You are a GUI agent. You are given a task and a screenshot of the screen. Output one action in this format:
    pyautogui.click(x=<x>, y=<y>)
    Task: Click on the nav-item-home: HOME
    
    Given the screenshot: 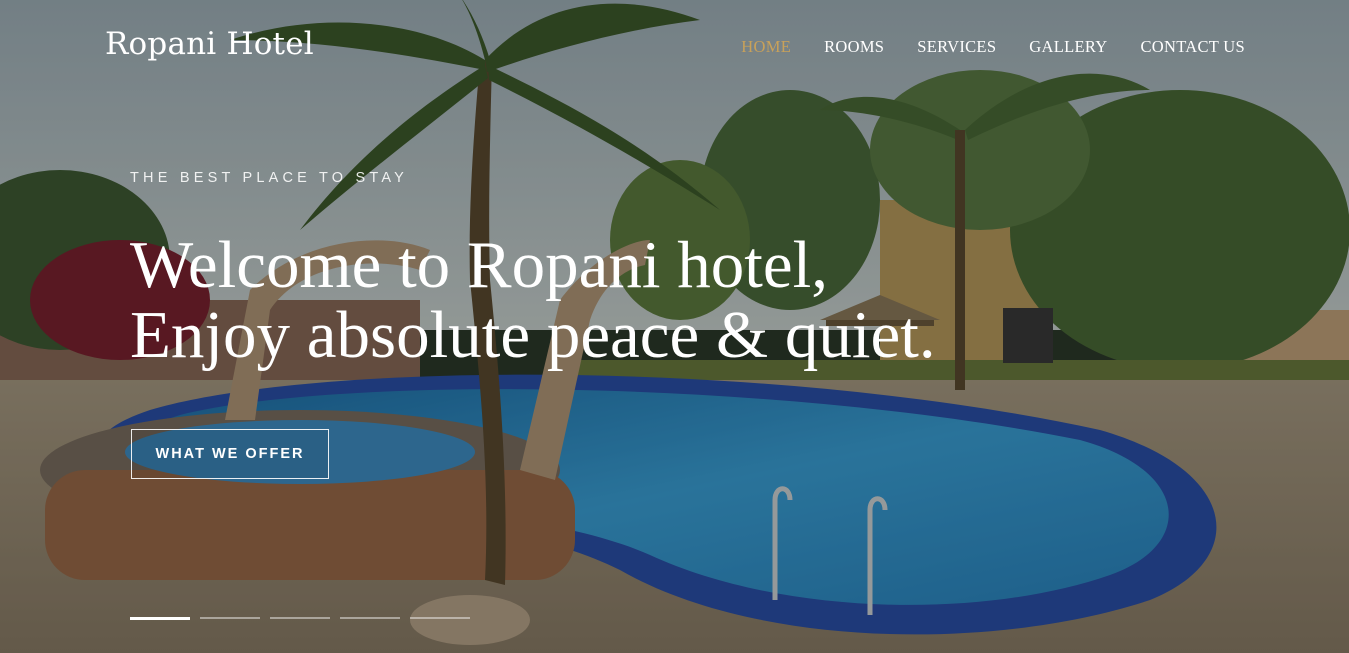 What is the action you would take?
    pyautogui.click(x=766, y=47)
    